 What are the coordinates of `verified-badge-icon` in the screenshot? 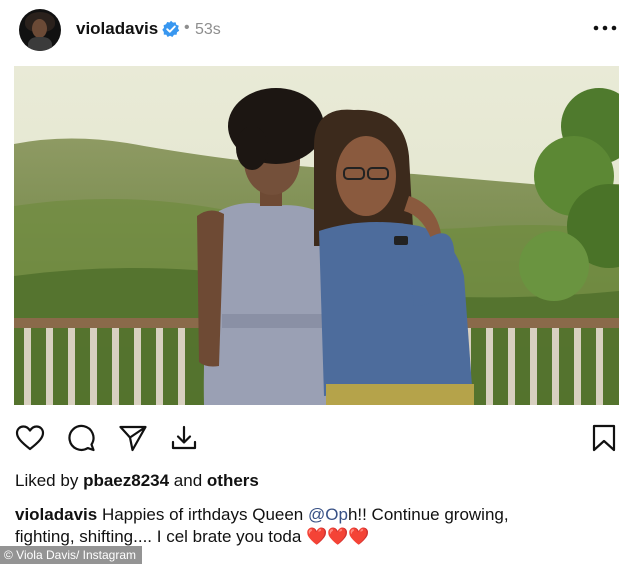 It's located at (171, 28).